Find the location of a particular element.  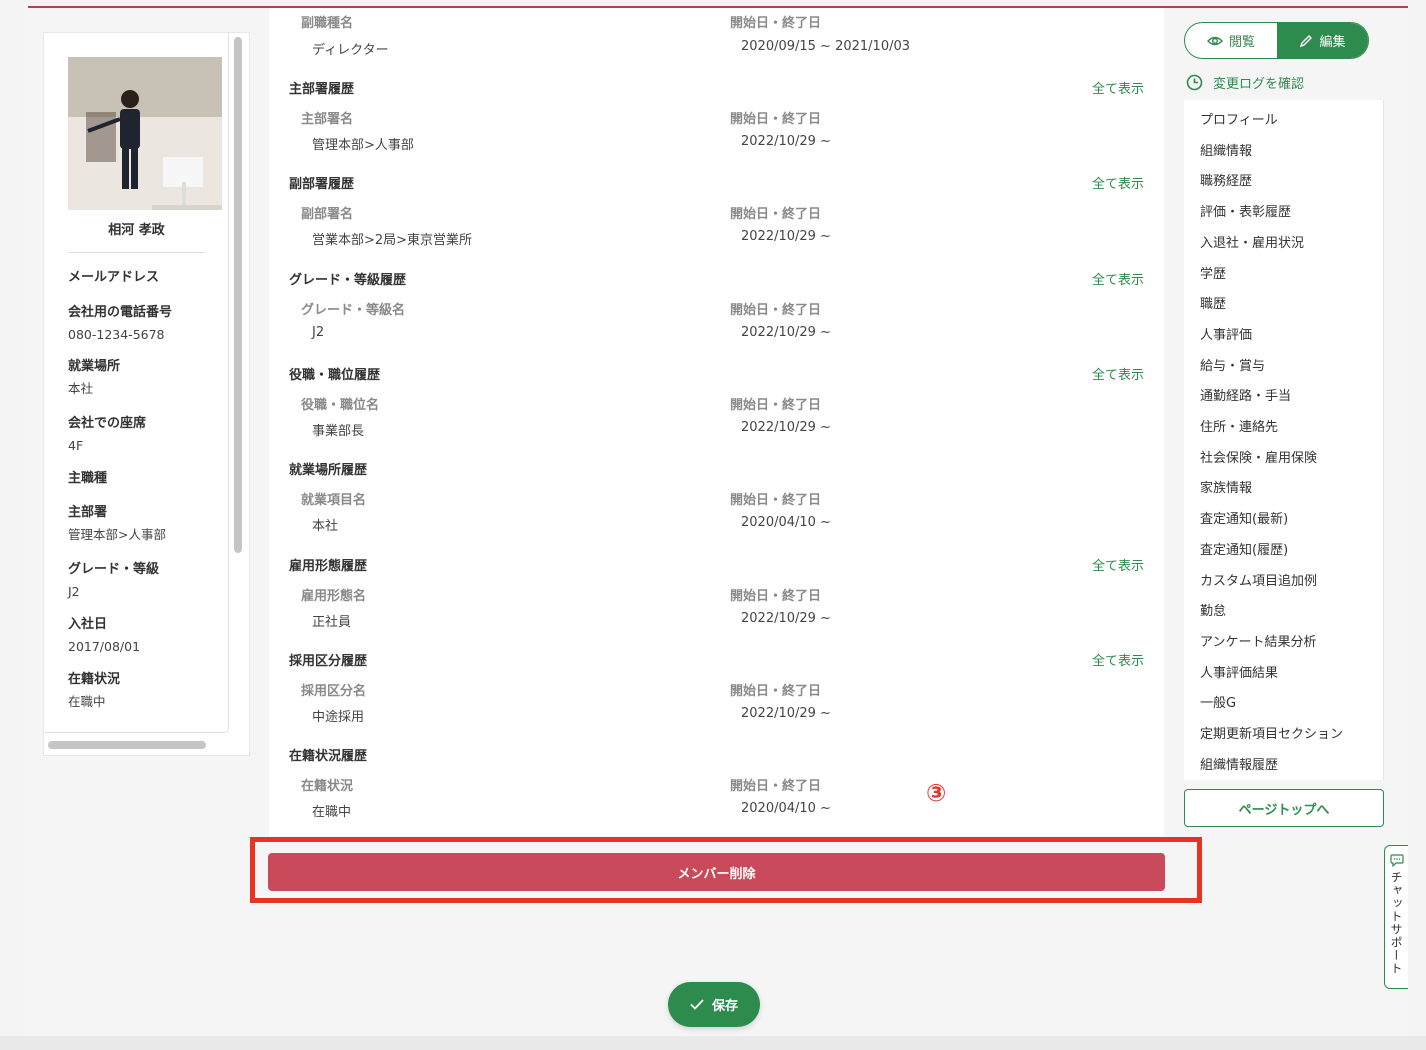

profile-photo is located at coordinates (145, 133).